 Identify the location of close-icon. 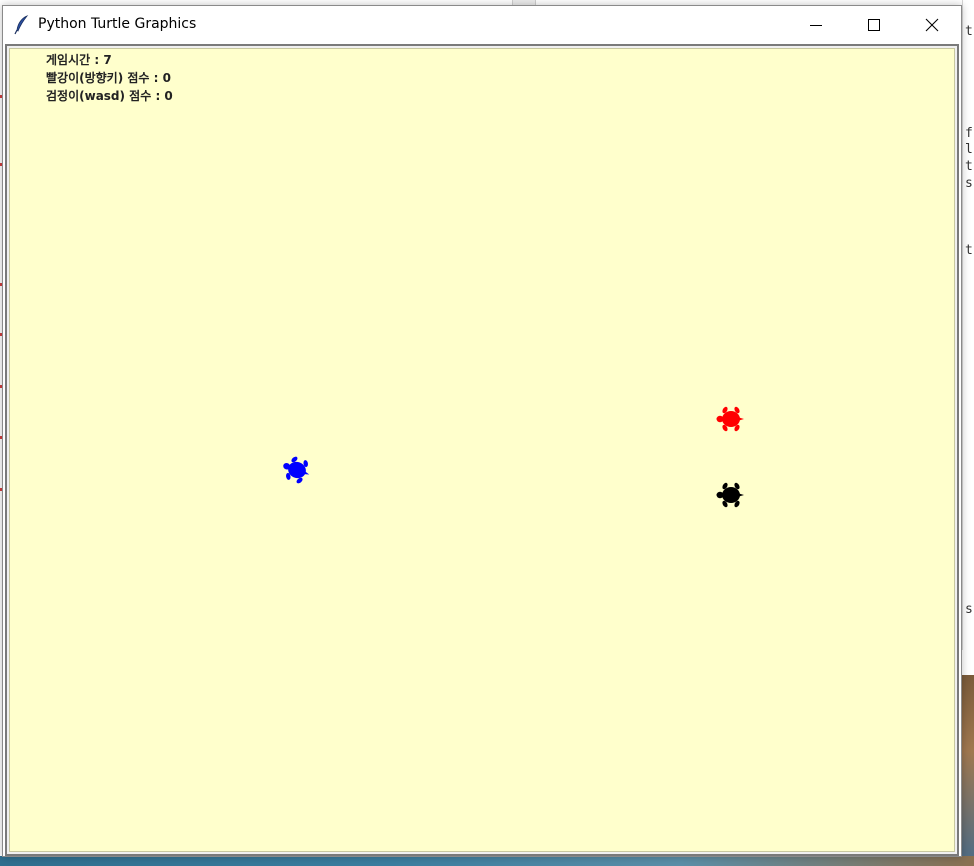
(932, 25).